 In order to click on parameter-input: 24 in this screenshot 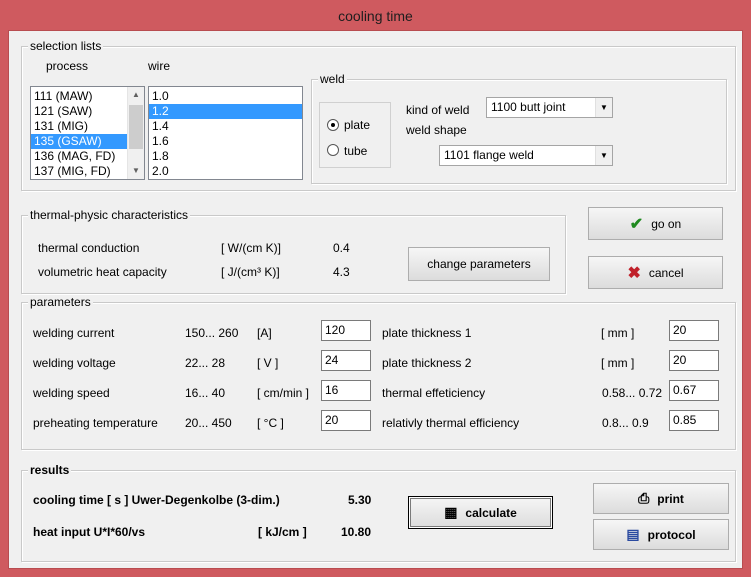, I will do `click(346, 360)`.